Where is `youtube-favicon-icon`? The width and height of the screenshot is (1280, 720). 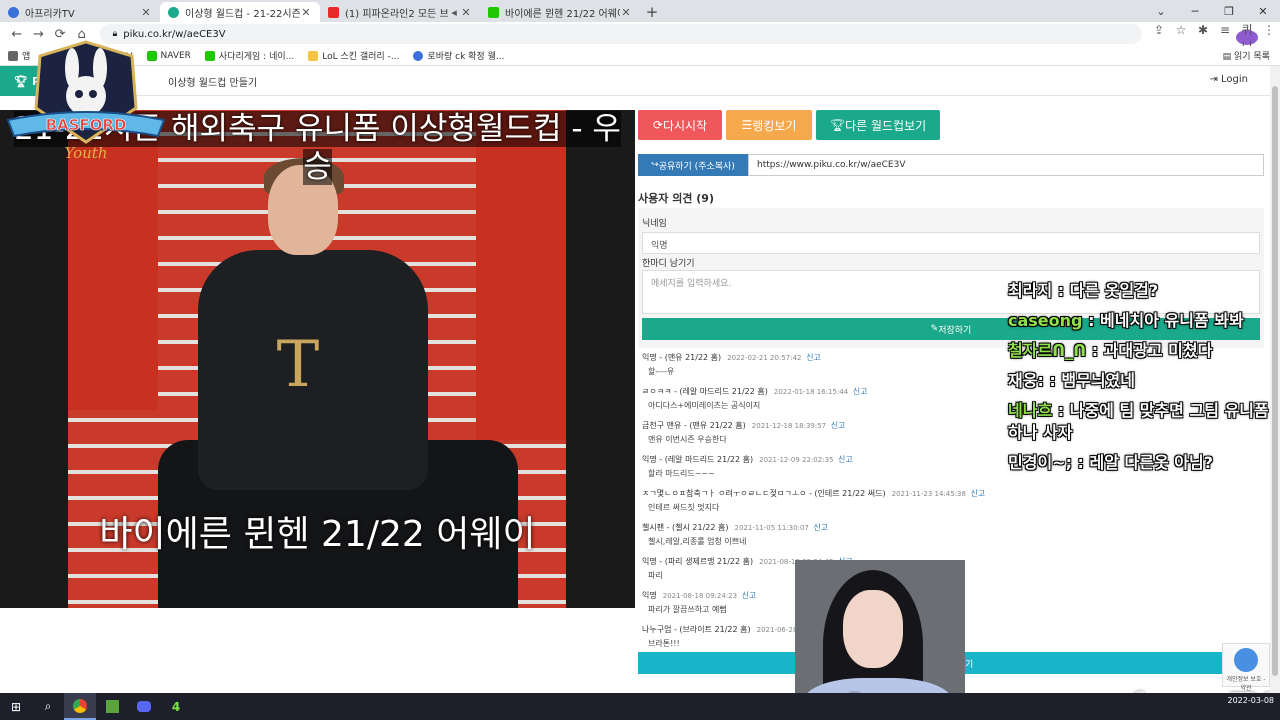
youtube-favicon-icon is located at coordinates (333, 12).